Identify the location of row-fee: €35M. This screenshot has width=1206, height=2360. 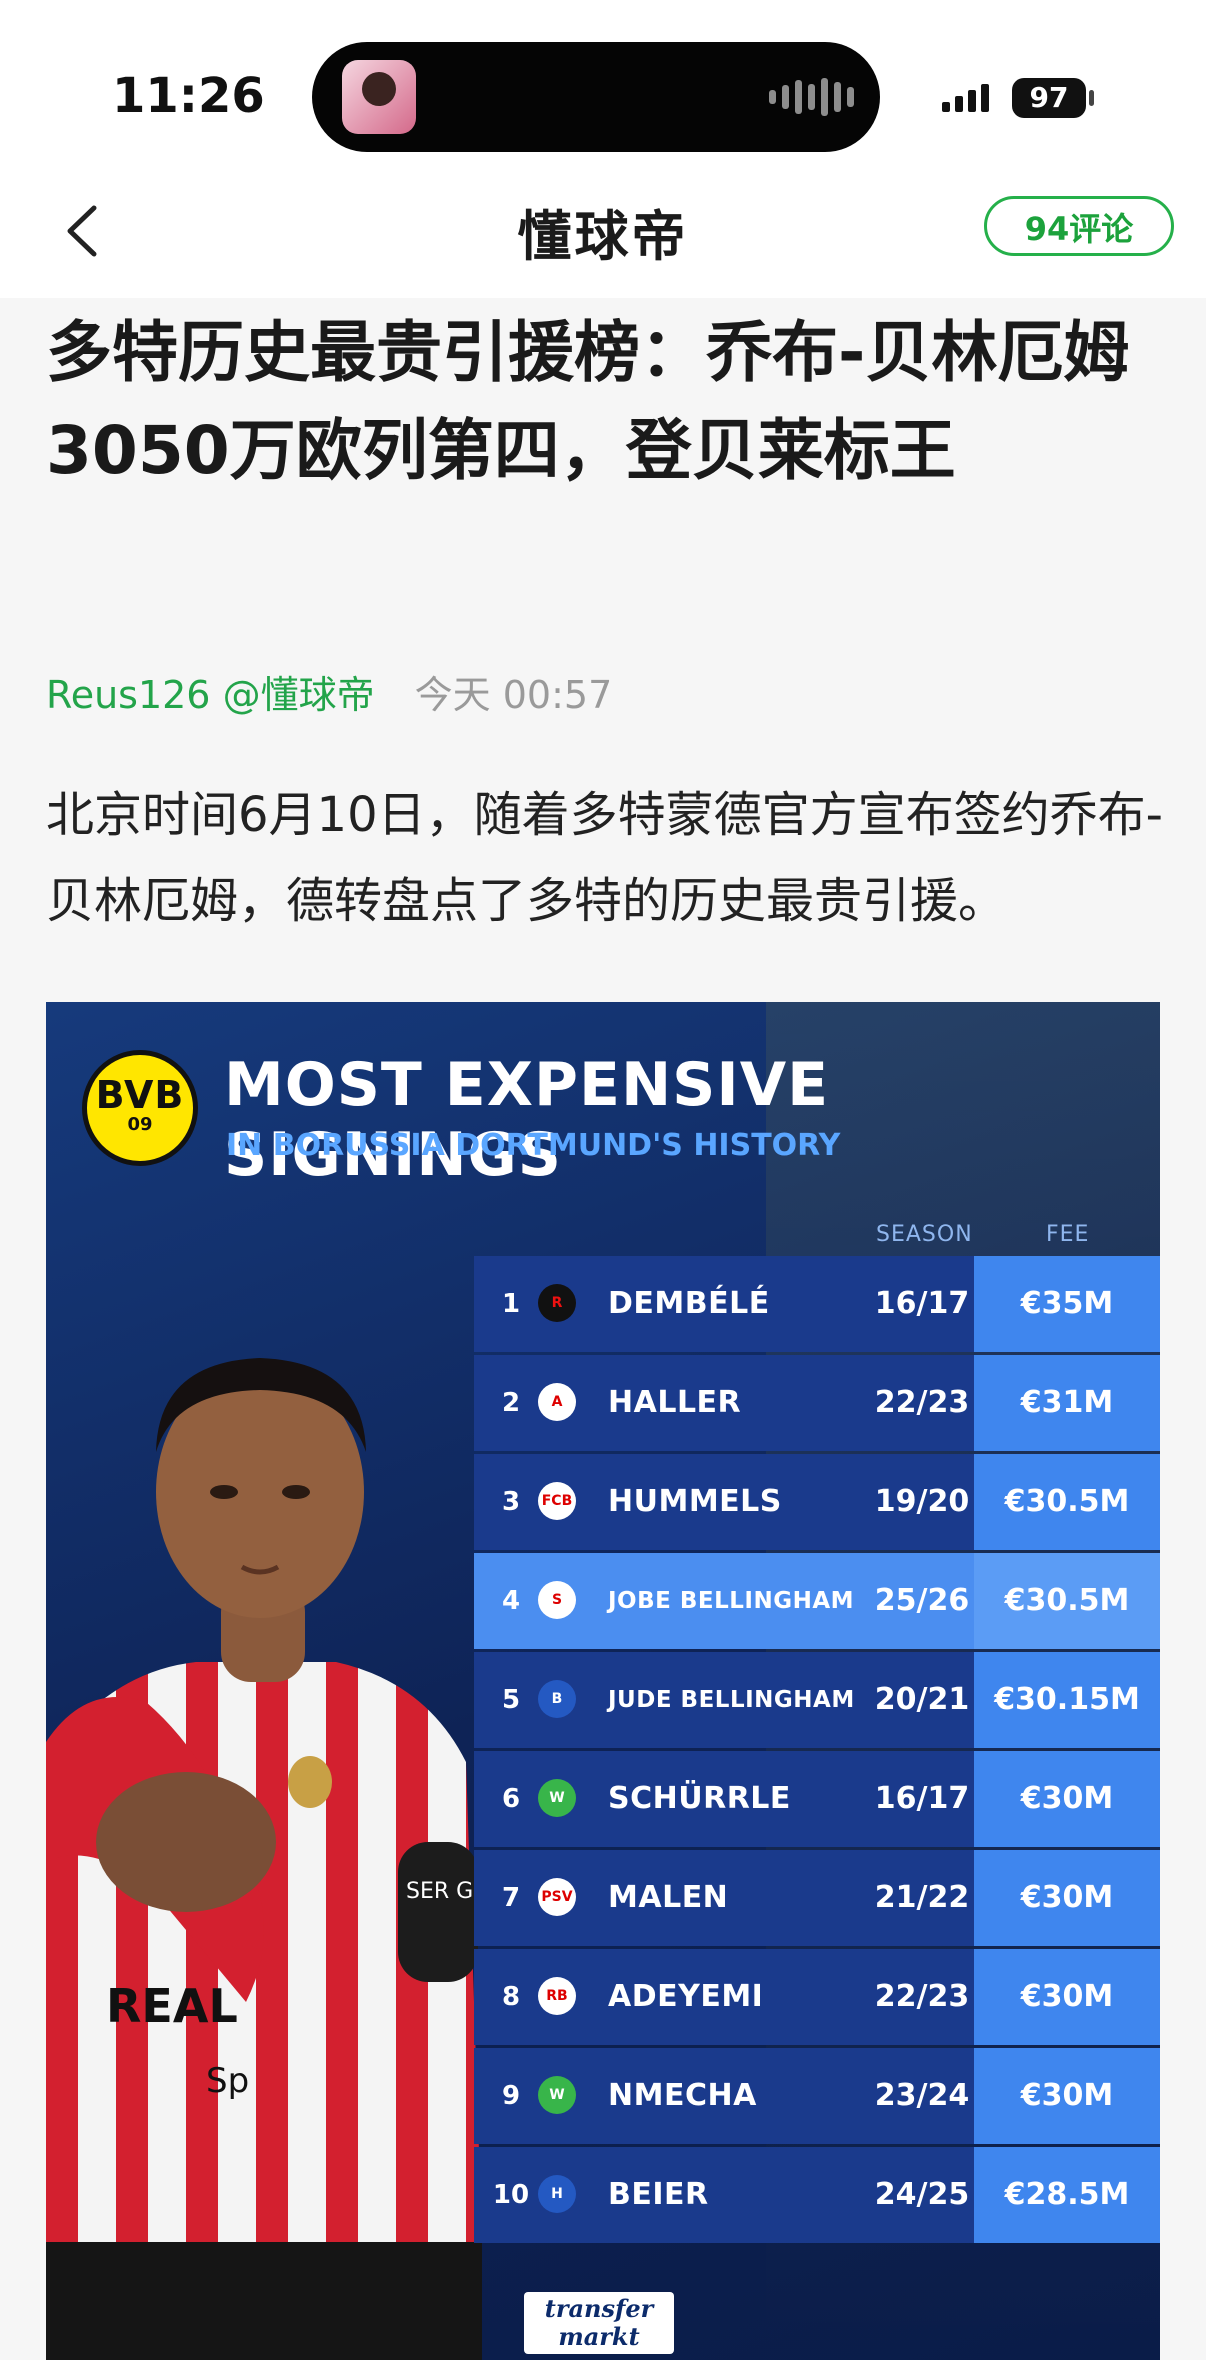
(1067, 1304).